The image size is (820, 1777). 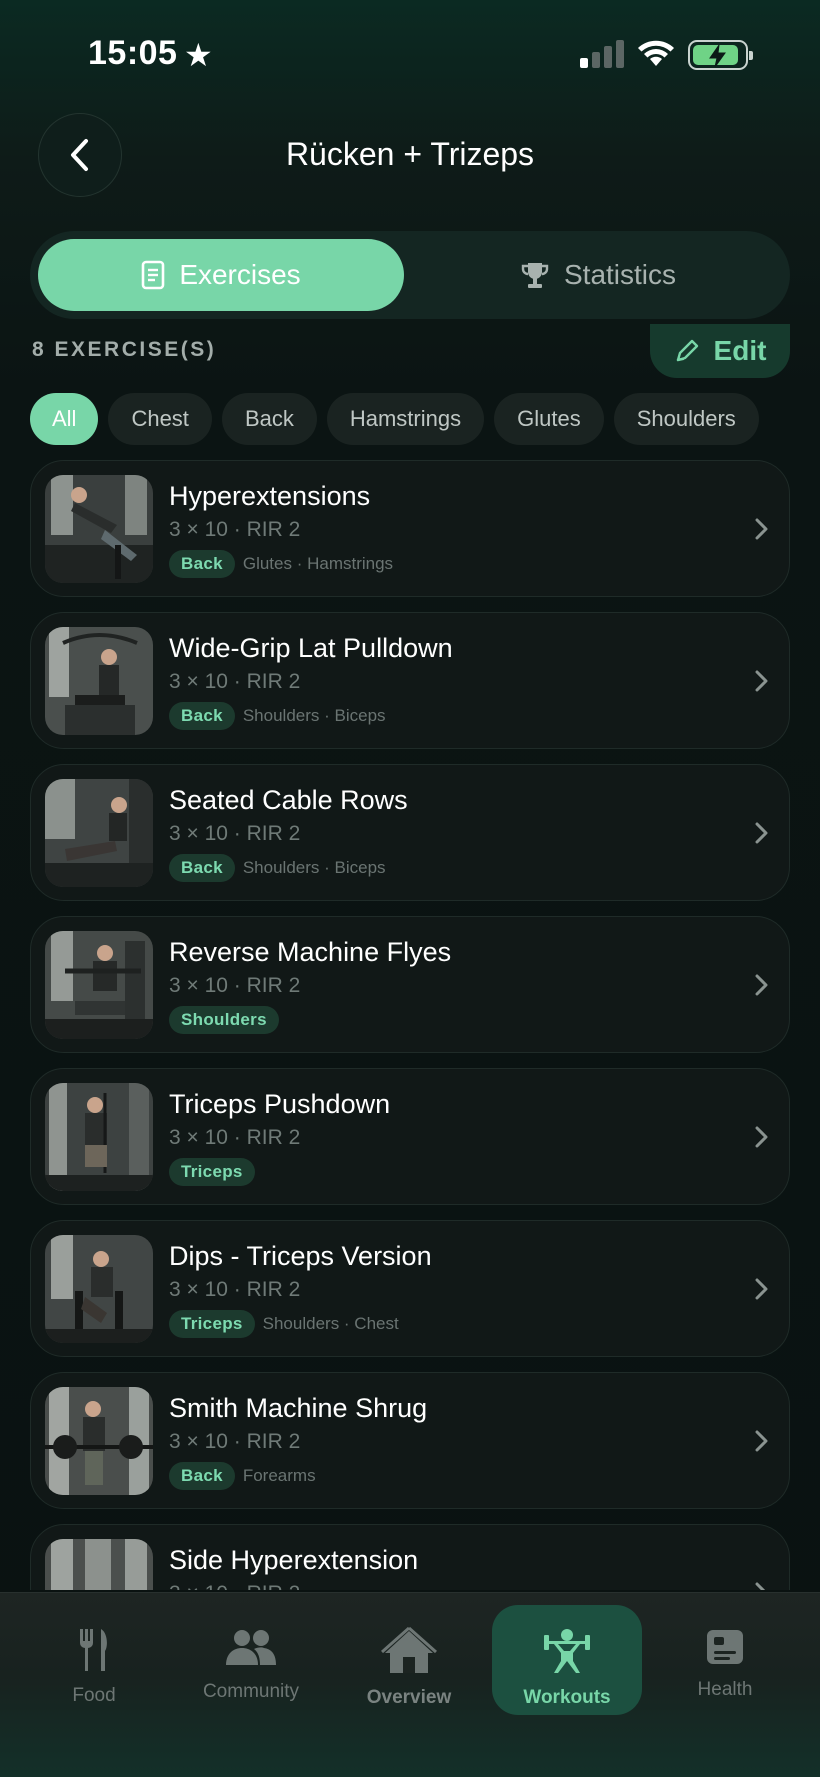 I want to click on muscle-tags: Back Glutes · Hamstrings, so click(x=281, y=564).